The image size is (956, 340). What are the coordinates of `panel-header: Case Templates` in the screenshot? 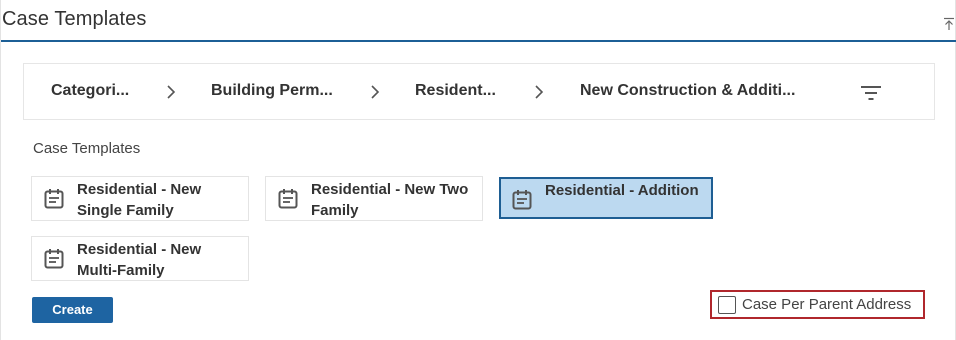 It's located at (478, 21).